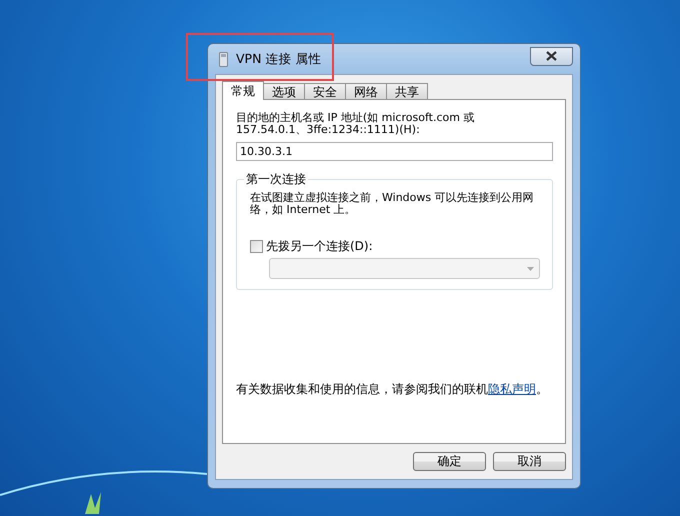  What do you see at coordinates (512, 389) in the screenshot?
I see `privacy-link: 隐私声明` at bounding box center [512, 389].